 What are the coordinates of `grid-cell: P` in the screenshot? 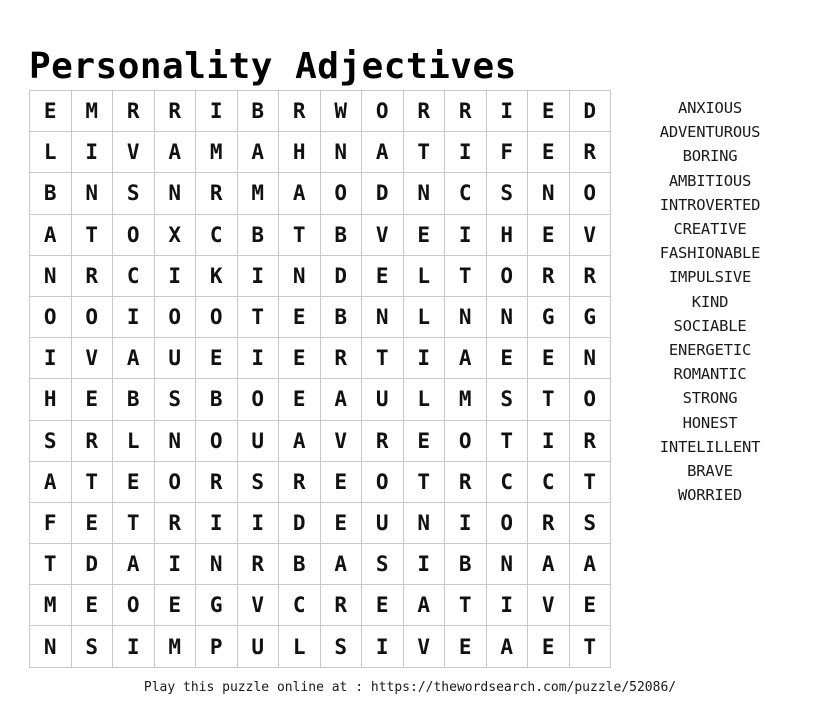 It's located at (216, 646).